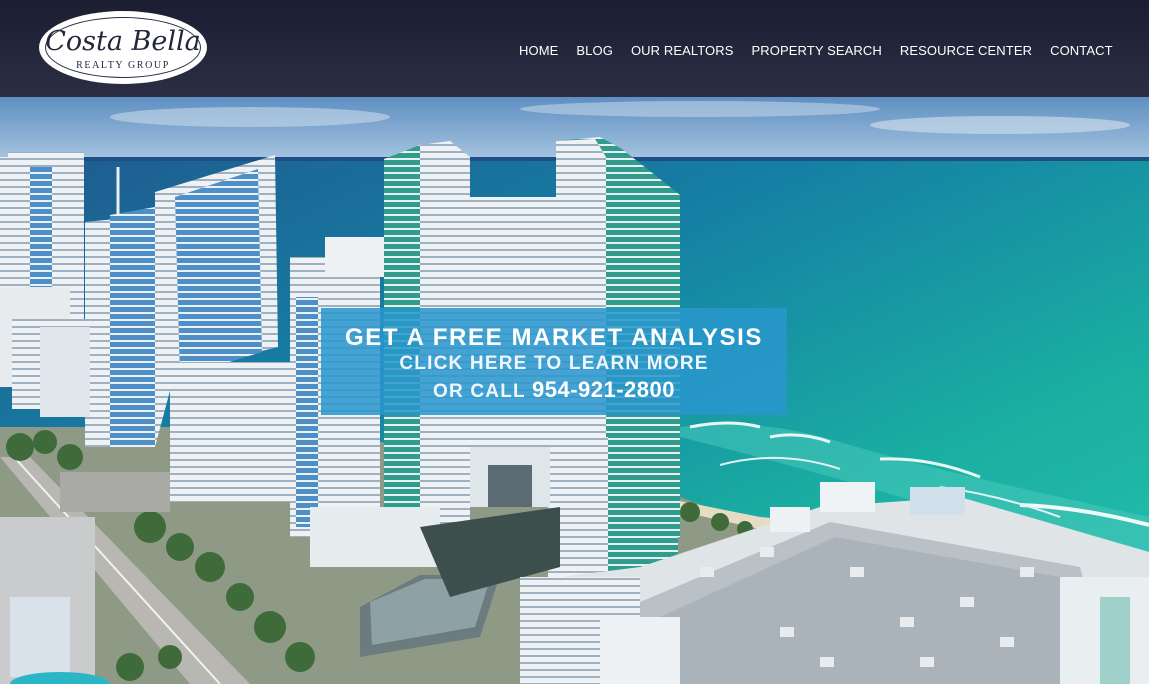  What do you see at coordinates (1081, 50) in the screenshot?
I see `nav-contact: CONTACT` at bounding box center [1081, 50].